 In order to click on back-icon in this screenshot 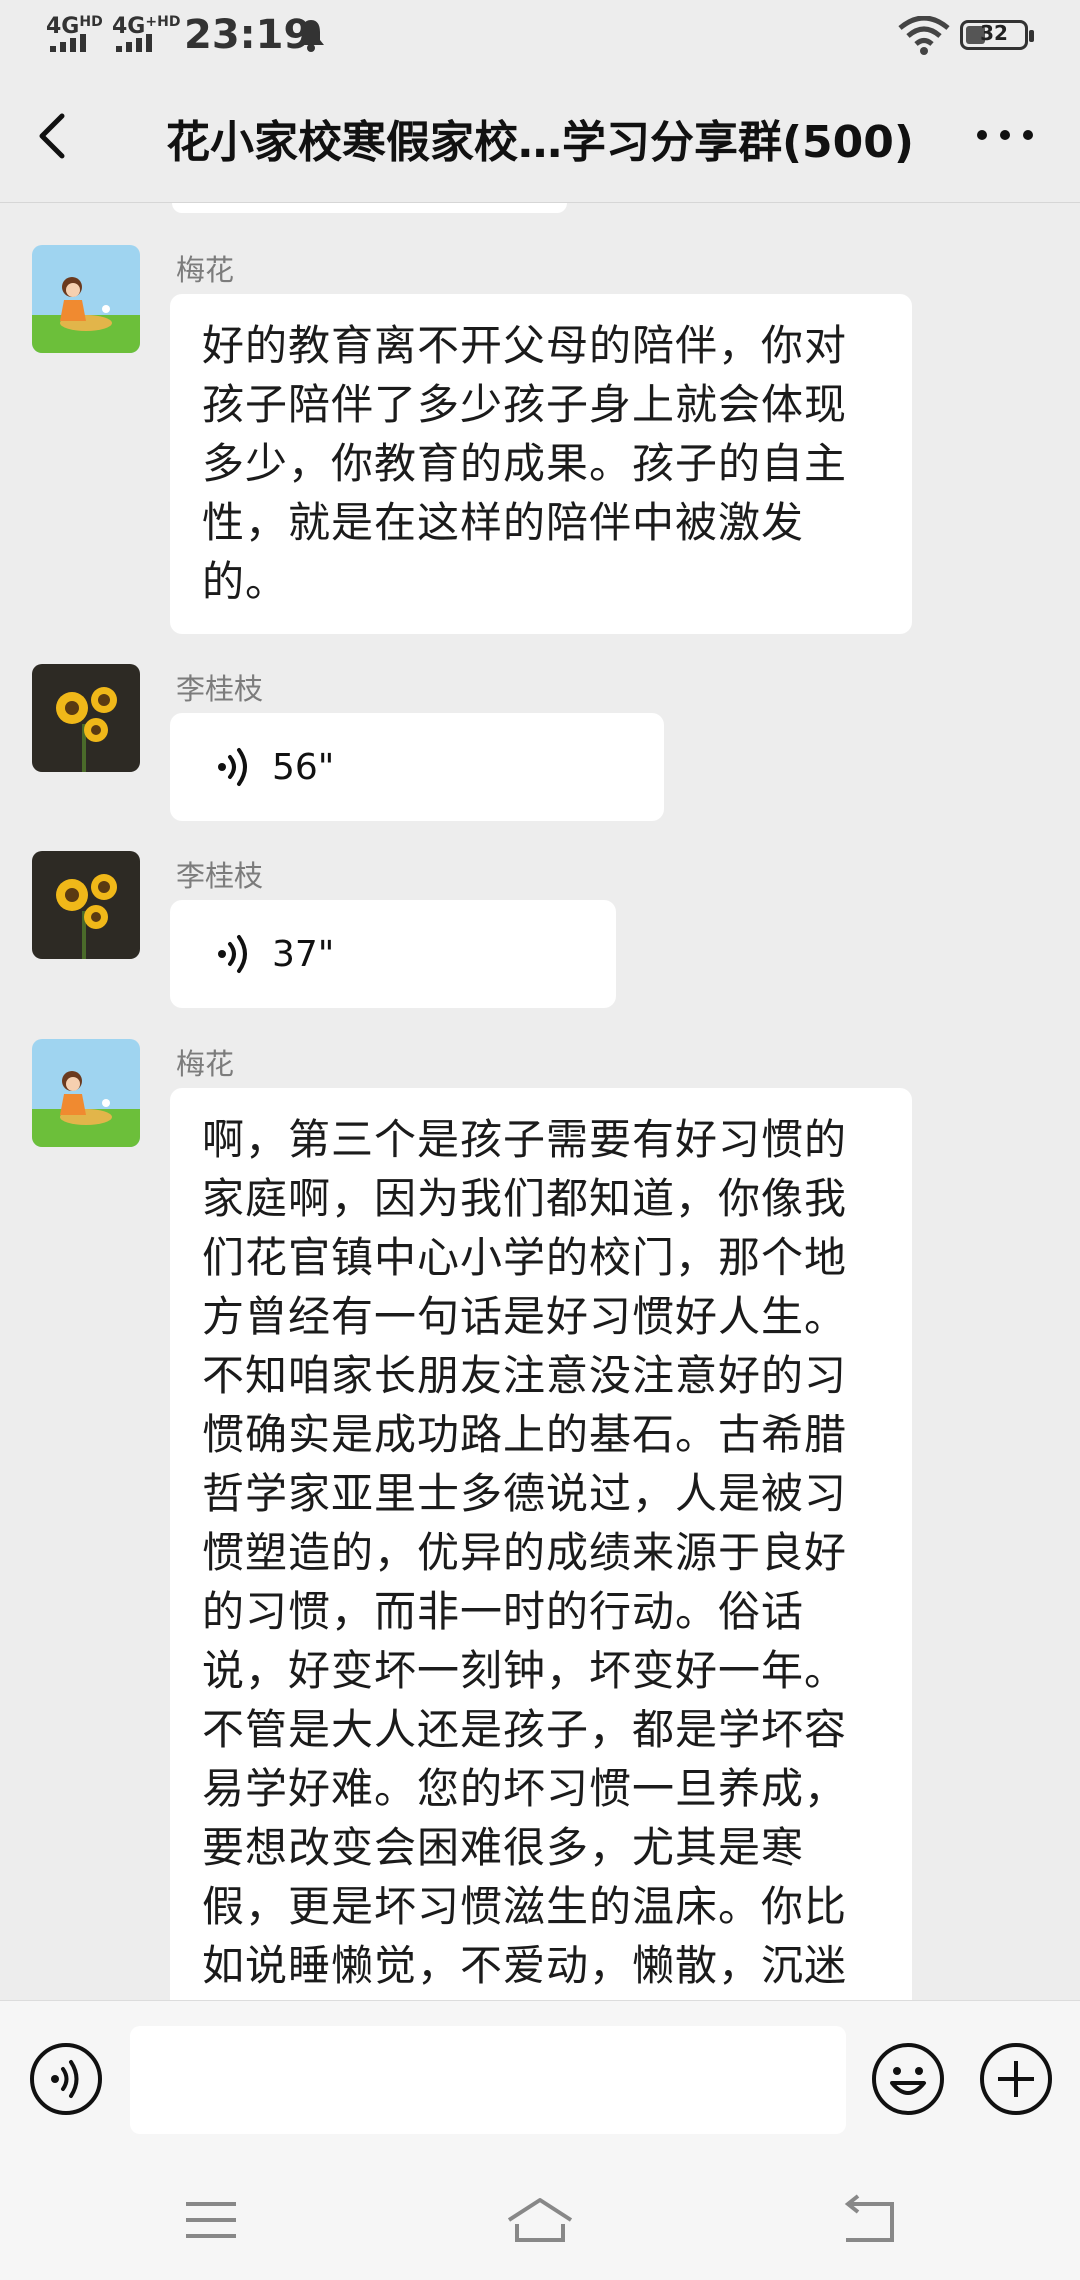, I will do `click(869, 2220)`.